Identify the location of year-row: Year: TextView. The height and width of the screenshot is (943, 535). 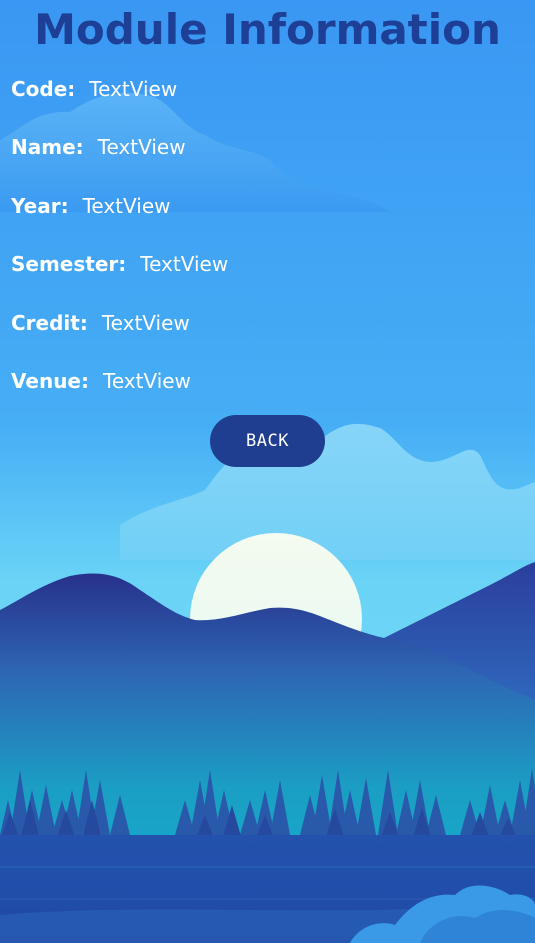
(91, 206).